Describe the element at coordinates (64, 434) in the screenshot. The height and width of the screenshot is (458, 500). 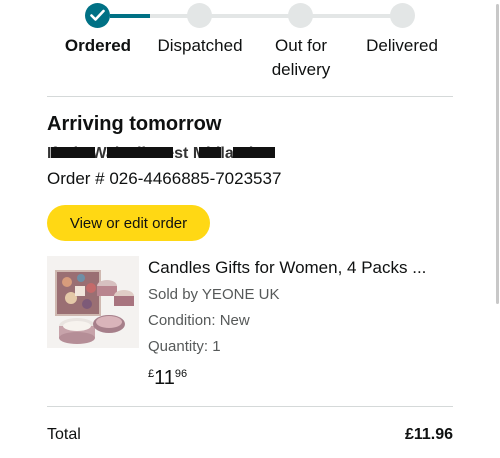
I see `total-label: Total` at that location.